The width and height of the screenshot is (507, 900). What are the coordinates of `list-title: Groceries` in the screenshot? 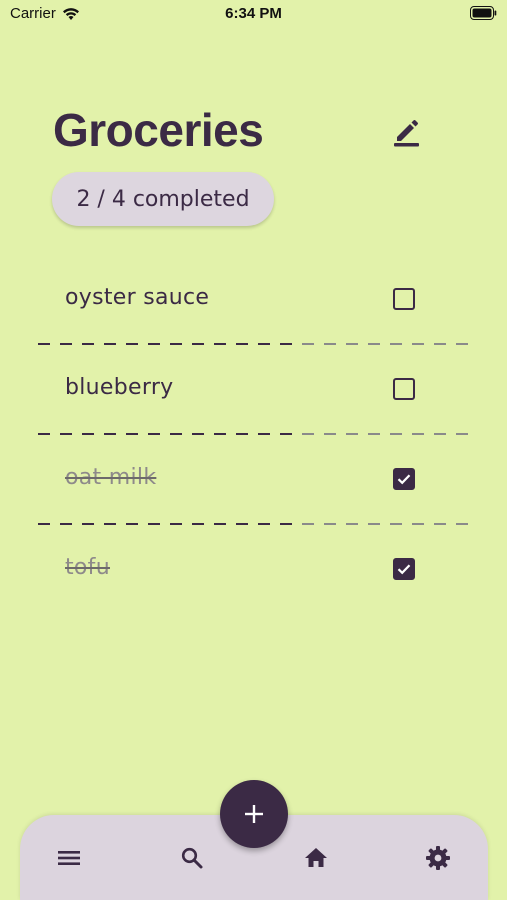 It's located at (158, 130).